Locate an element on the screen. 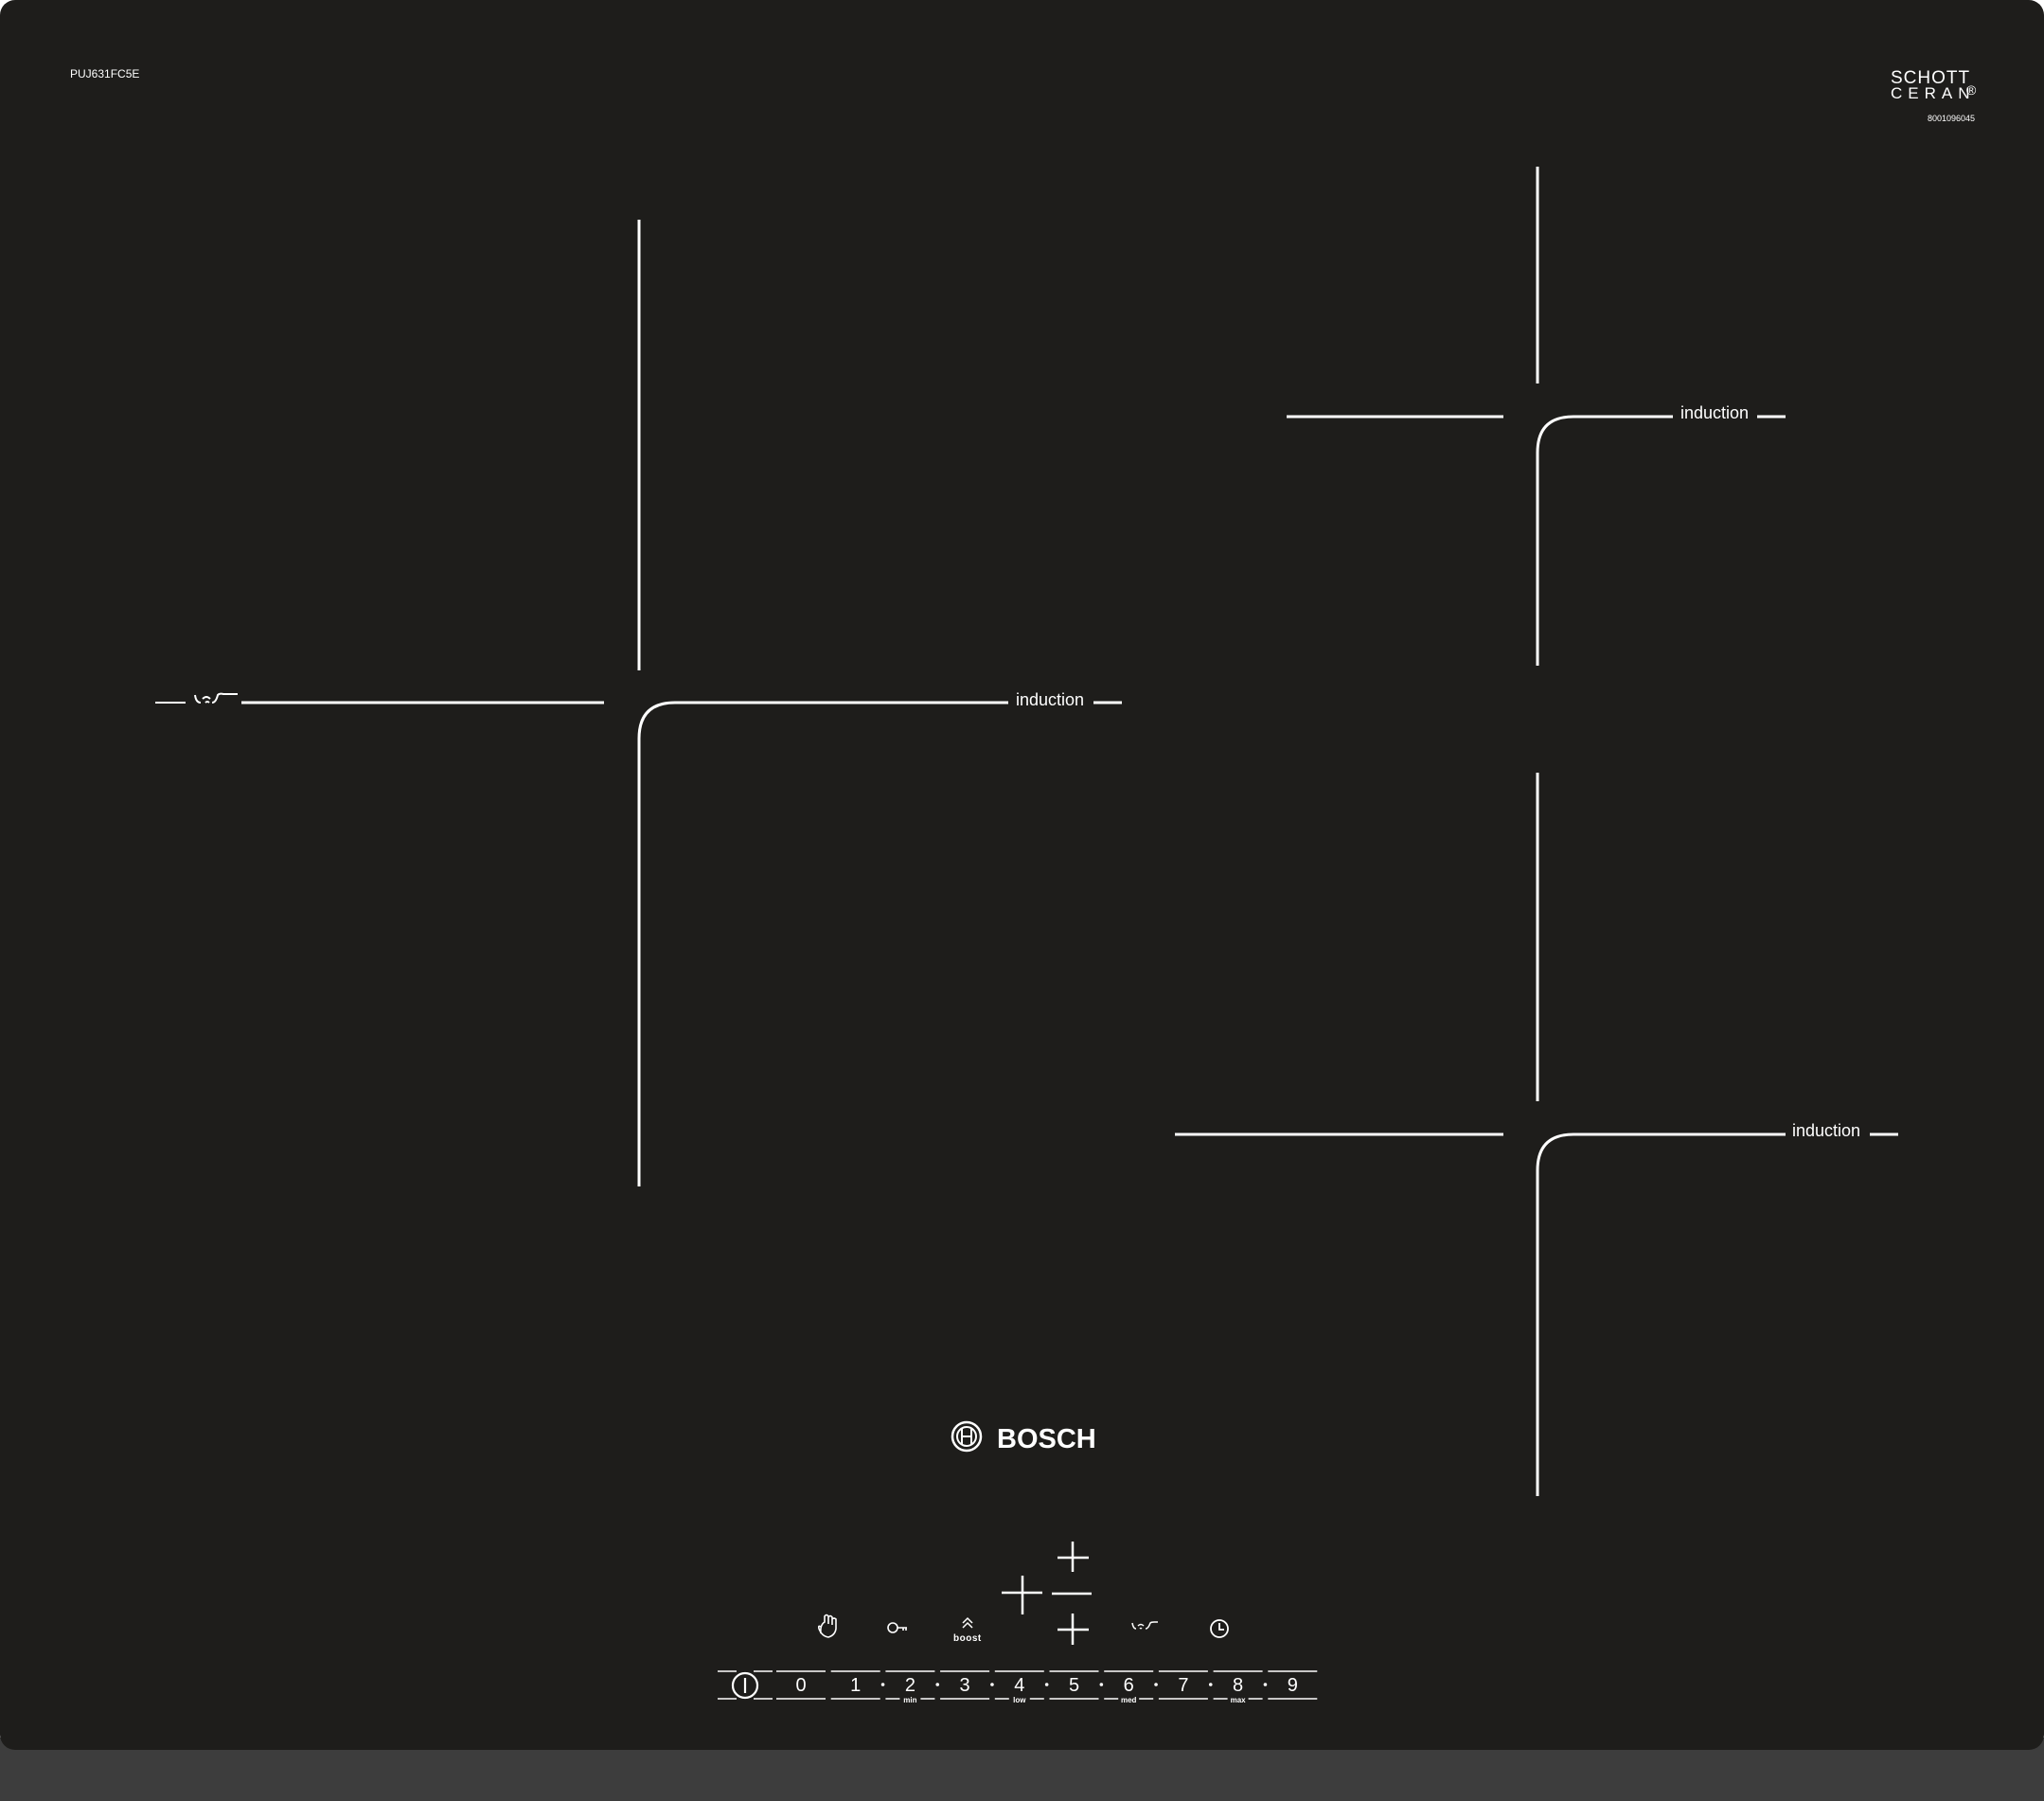 The height and width of the screenshot is (1801, 2044). level-sublabel: min is located at coordinates (909, 1700).